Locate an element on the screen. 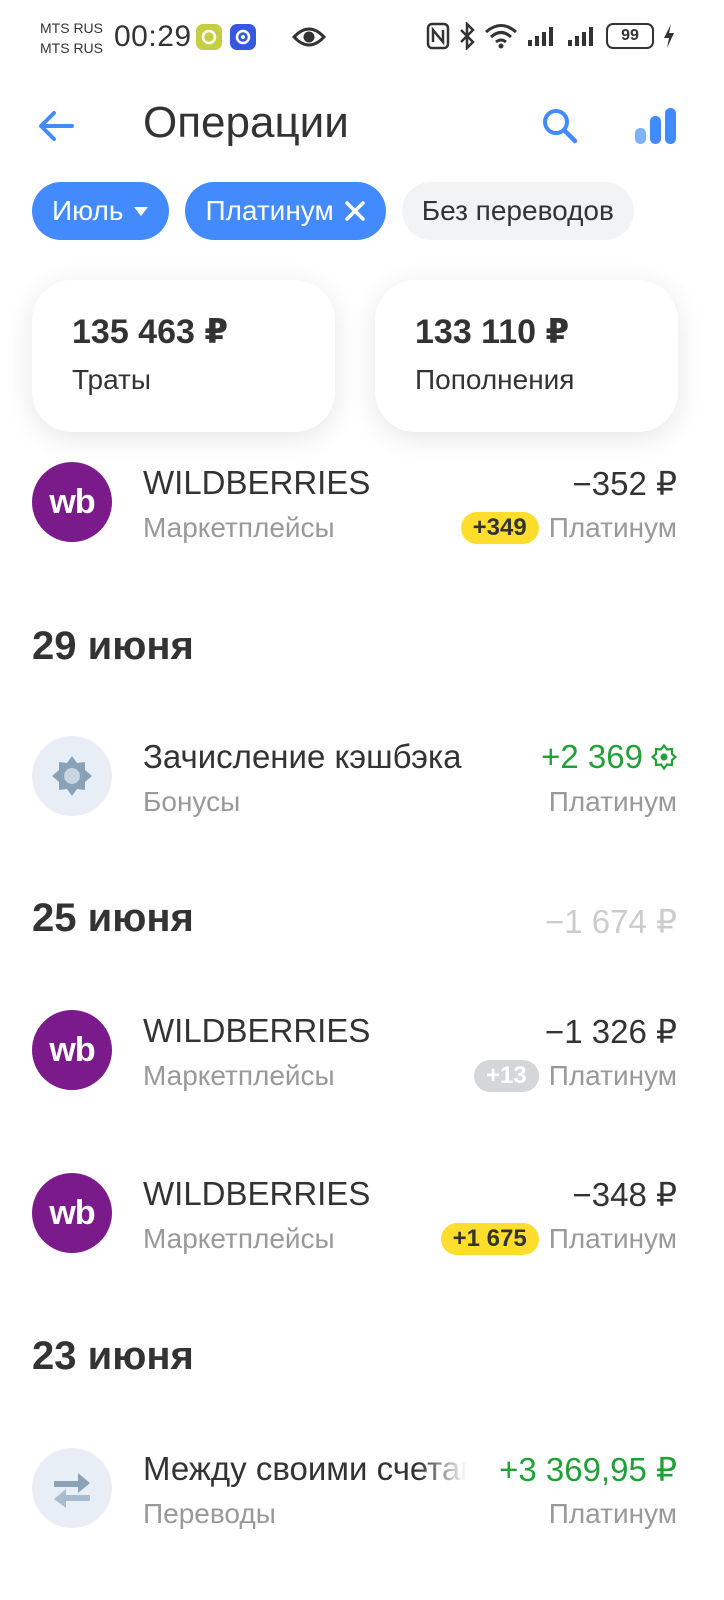 The image size is (724, 1600). card-filter-chip: Платинум is located at coordinates (285, 211).